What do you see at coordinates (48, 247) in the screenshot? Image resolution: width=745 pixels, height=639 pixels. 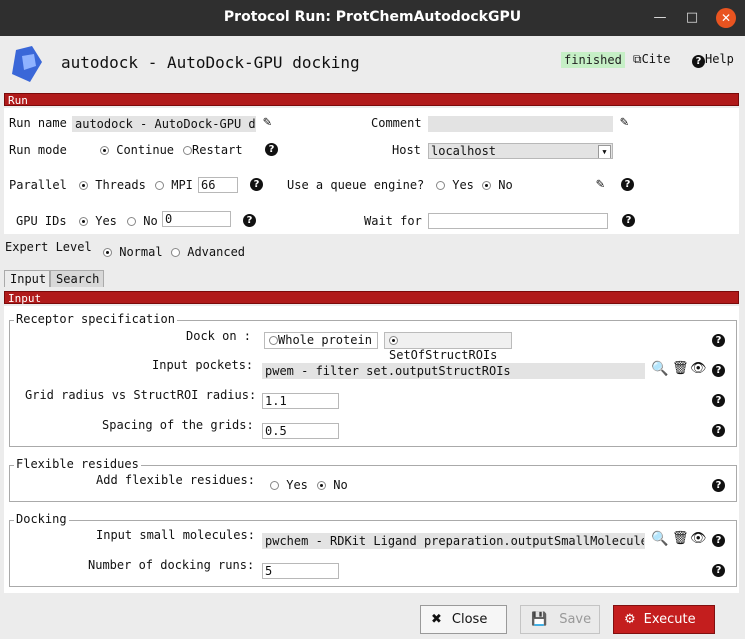 I see `expert-level-label: Expert Level` at bounding box center [48, 247].